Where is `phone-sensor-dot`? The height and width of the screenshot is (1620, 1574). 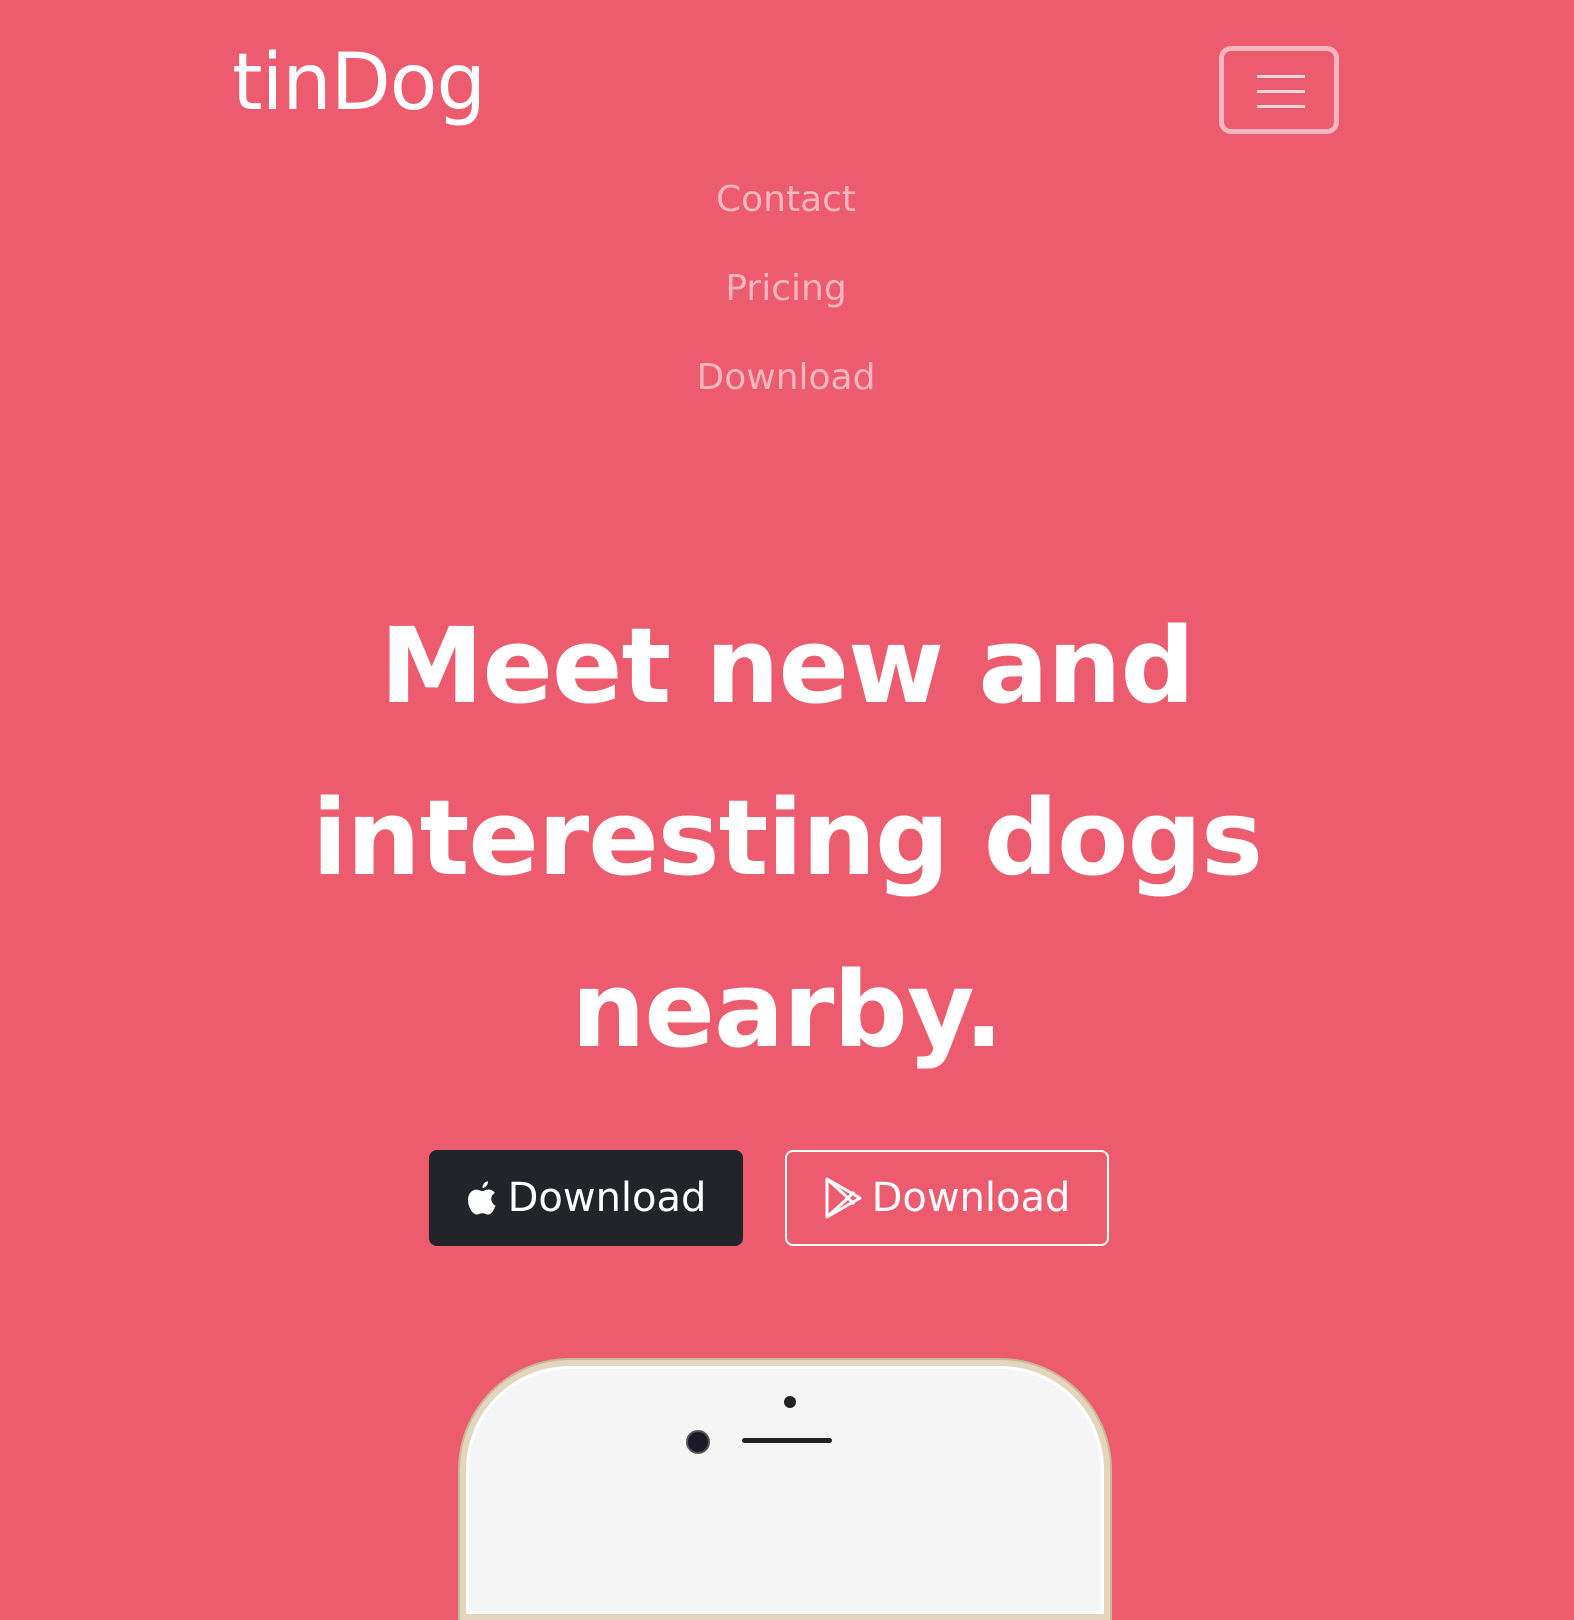 phone-sensor-dot is located at coordinates (790, 1402).